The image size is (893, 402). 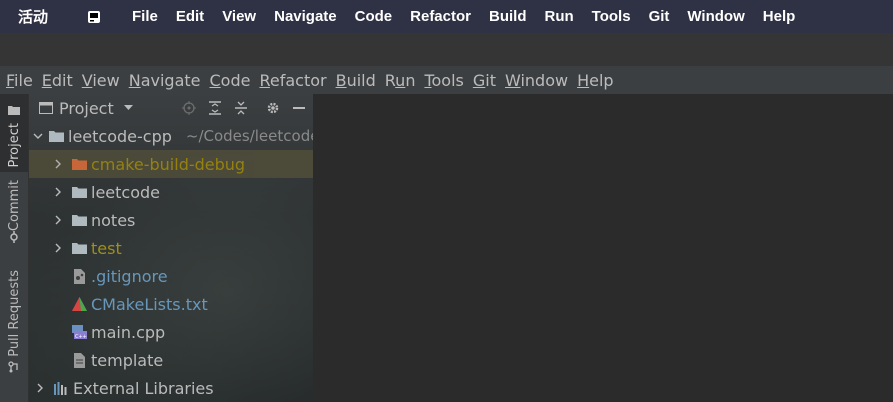 What do you see at coordinates (165, 80) in the screenshot?
I see `menu-navigate: Navigate` at bounding box center [165, 80].